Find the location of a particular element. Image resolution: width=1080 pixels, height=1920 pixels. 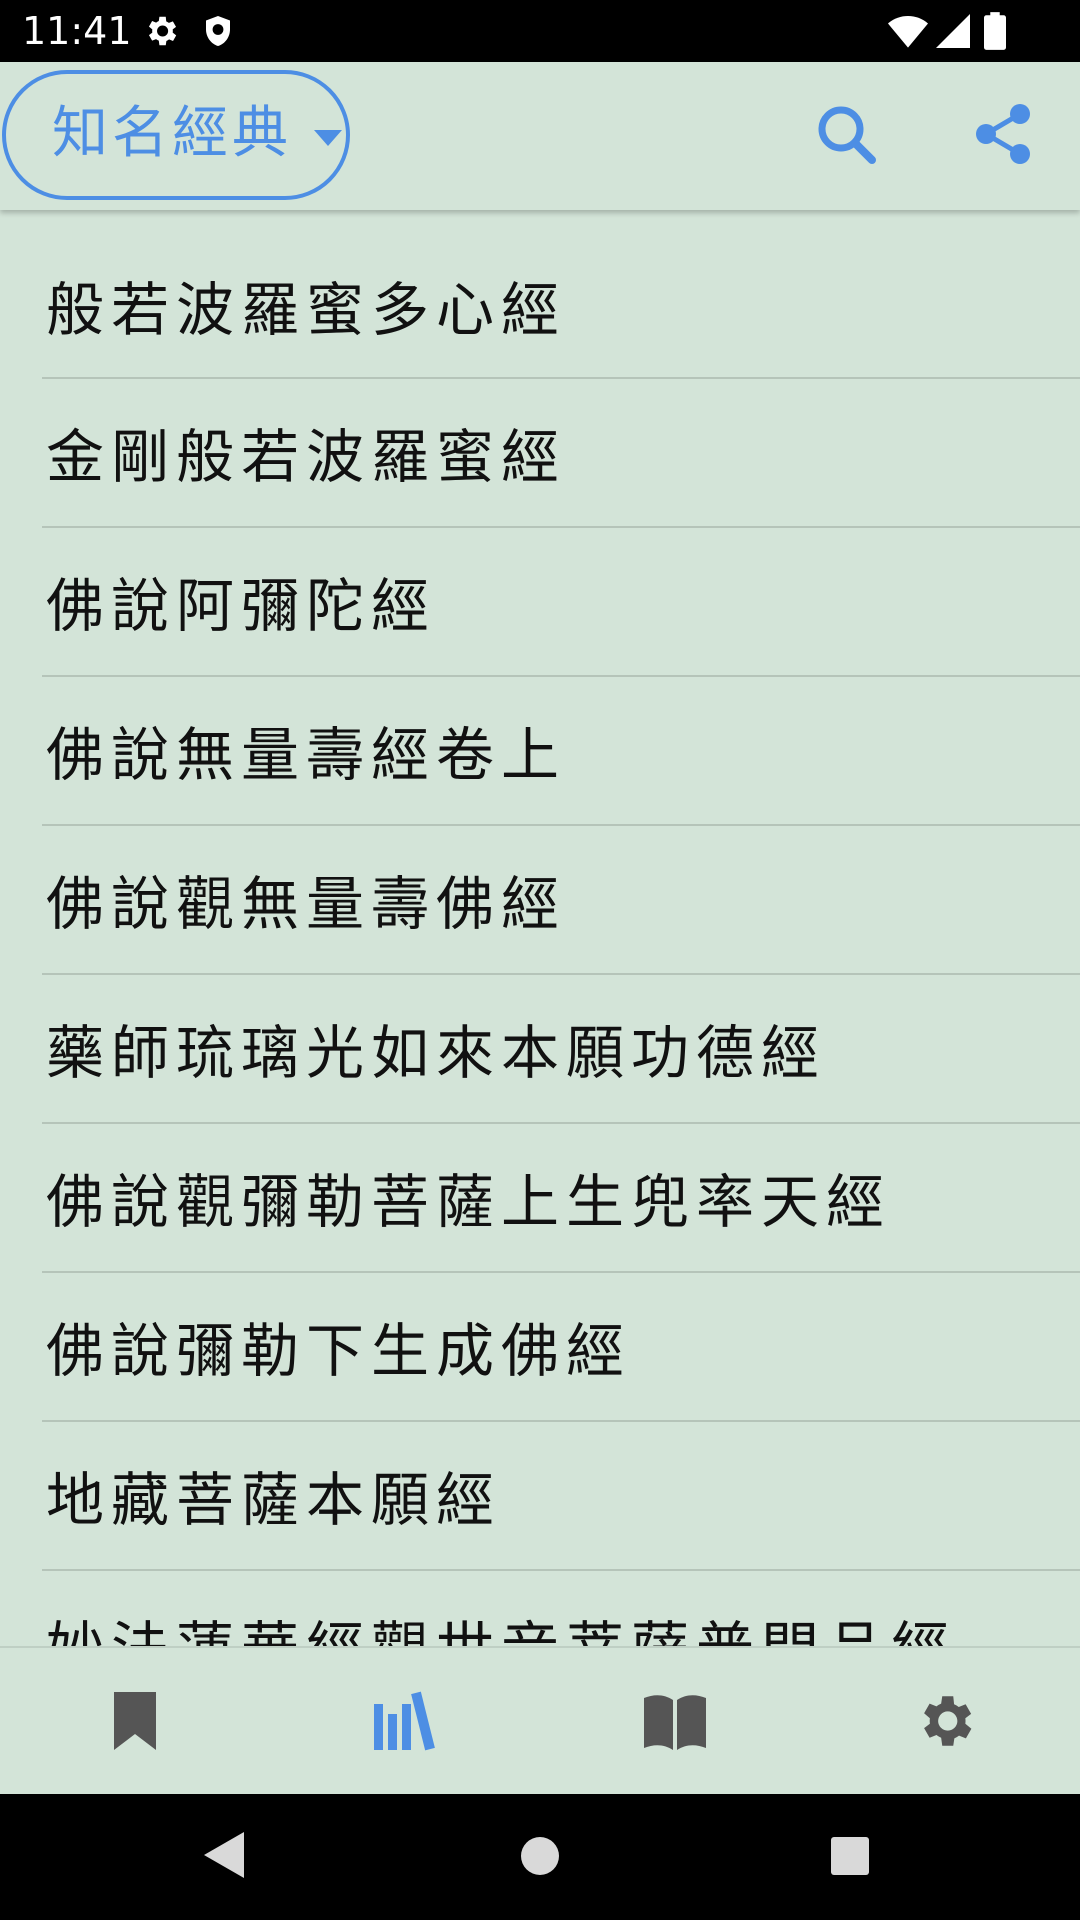

sutra-item: 金剛般若波羅蜜經 is located at coordinates (561, 453).